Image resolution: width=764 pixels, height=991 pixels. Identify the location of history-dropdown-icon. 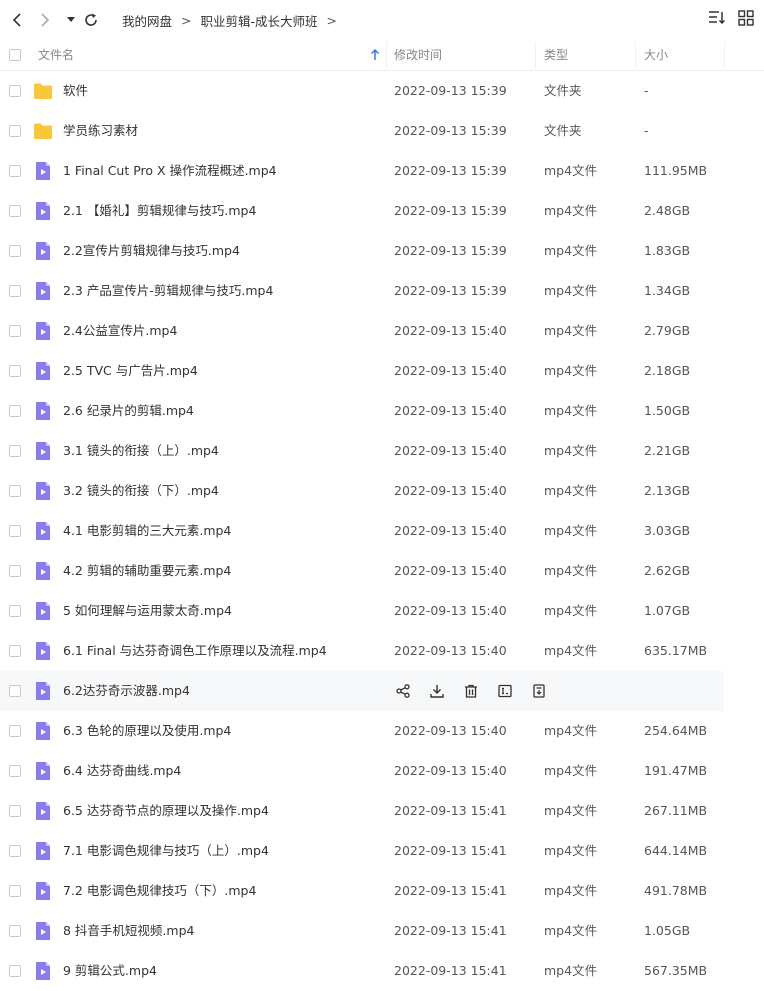
(71, 20).